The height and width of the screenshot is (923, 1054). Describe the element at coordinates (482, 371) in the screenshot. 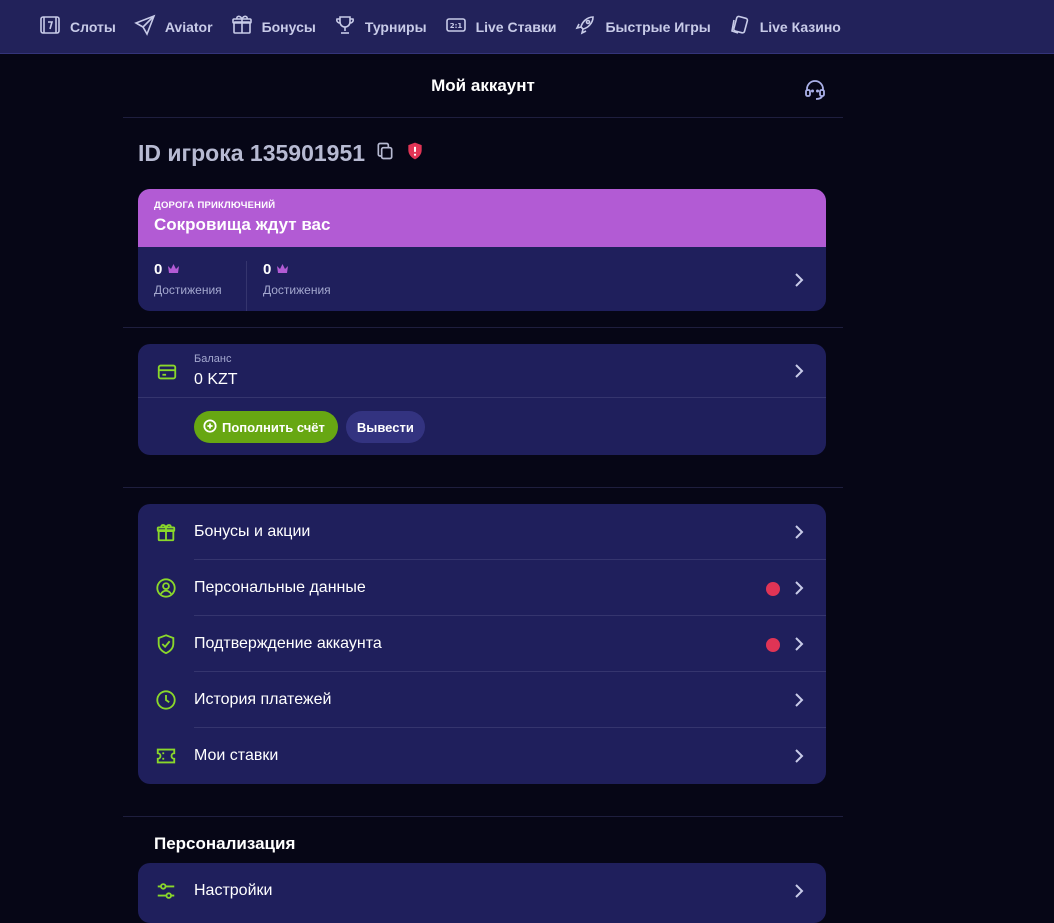

I see `balance-row: Баланс 0 KZT` at that location.